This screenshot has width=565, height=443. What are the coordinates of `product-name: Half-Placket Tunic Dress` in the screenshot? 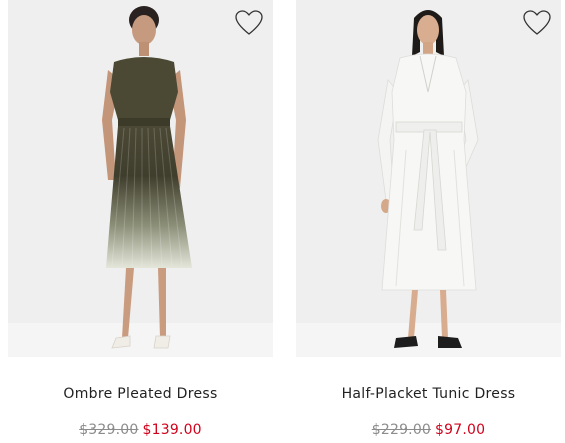 It's located at (428, 394).